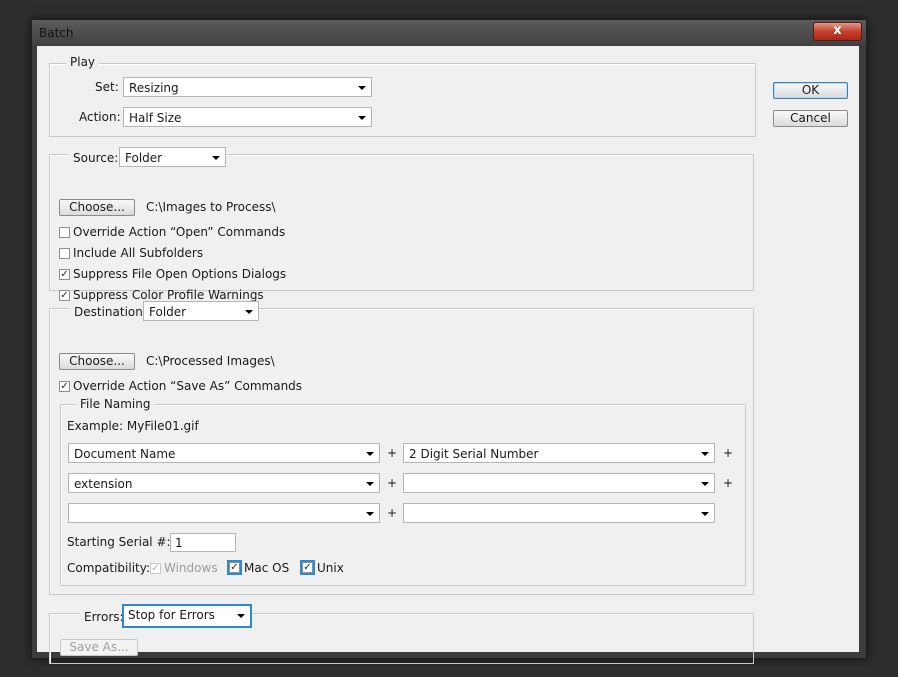 The height and width of the screenshot is (677, 898). I want to click on suppress-open-options-checkbox: ✓, so click(64, 274).